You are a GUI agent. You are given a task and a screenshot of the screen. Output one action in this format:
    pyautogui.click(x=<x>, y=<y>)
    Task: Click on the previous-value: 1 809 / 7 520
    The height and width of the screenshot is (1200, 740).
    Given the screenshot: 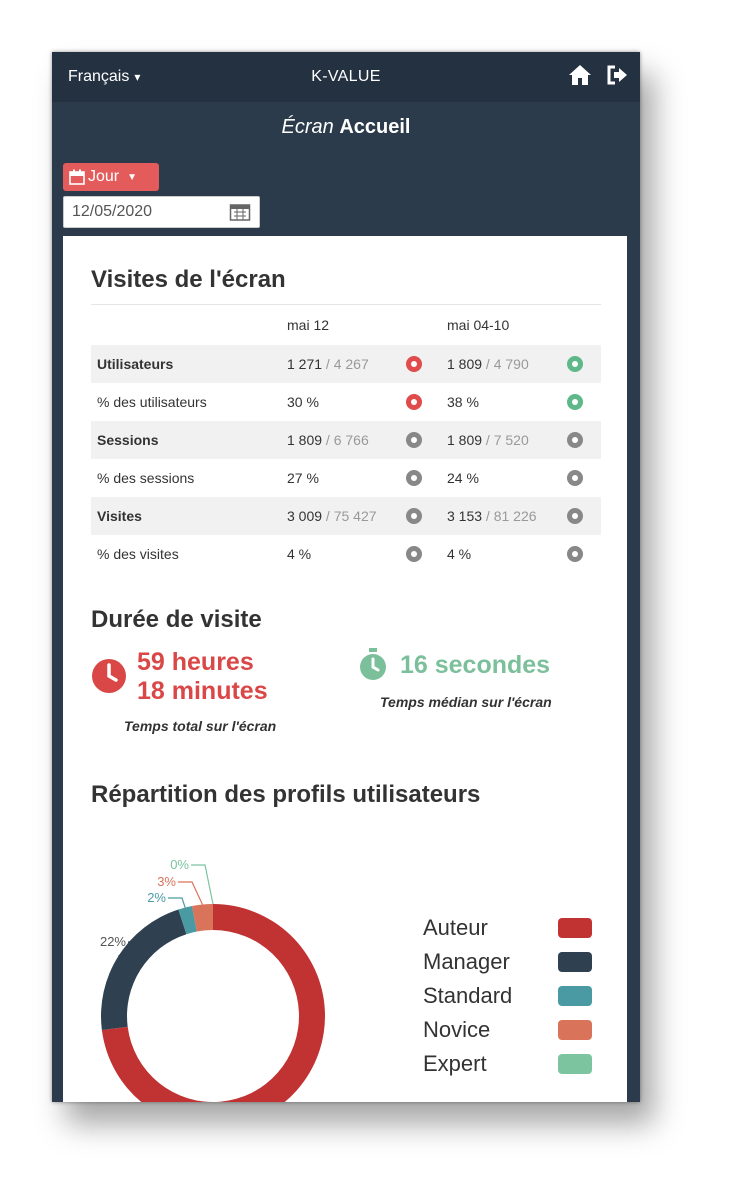 What is the action you would take?
    pyautogui.click(x=488, y=440)
    